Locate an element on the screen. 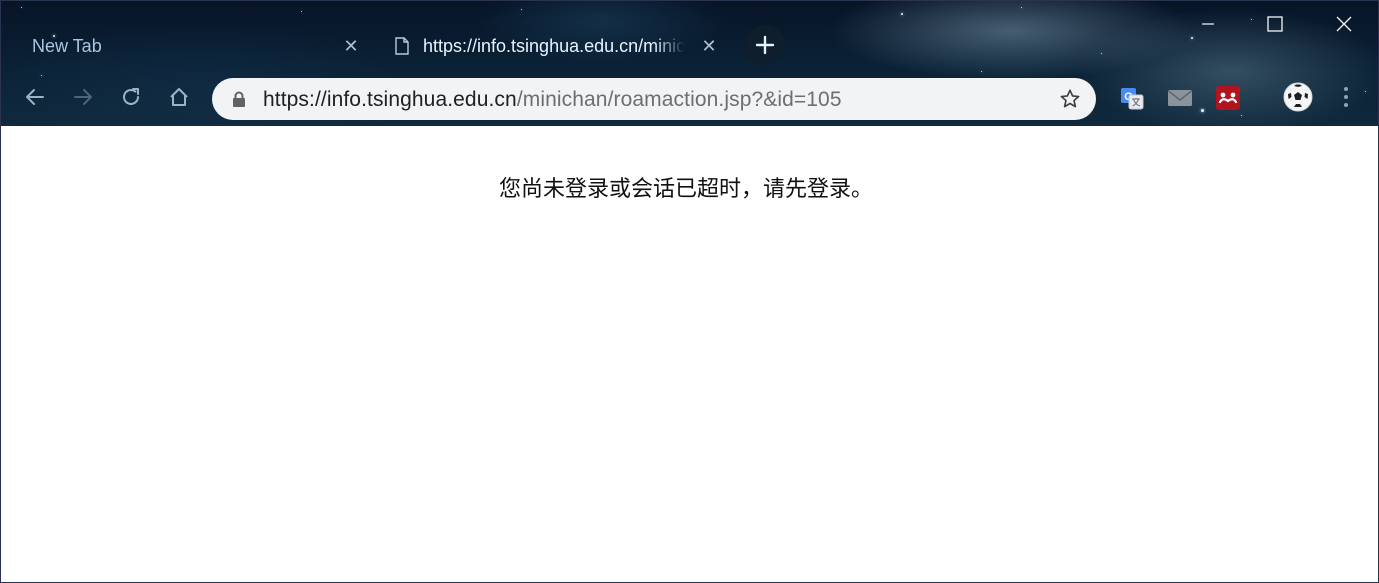  arrow-left-icon is located at coordinates (35, 97).